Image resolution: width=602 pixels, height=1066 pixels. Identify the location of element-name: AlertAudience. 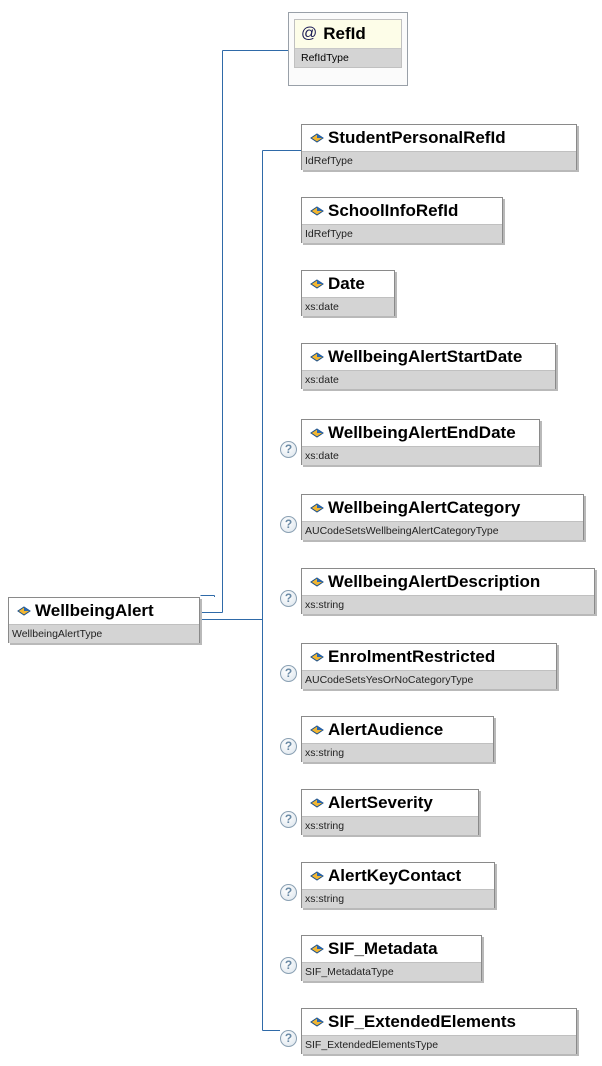
(386, 729).